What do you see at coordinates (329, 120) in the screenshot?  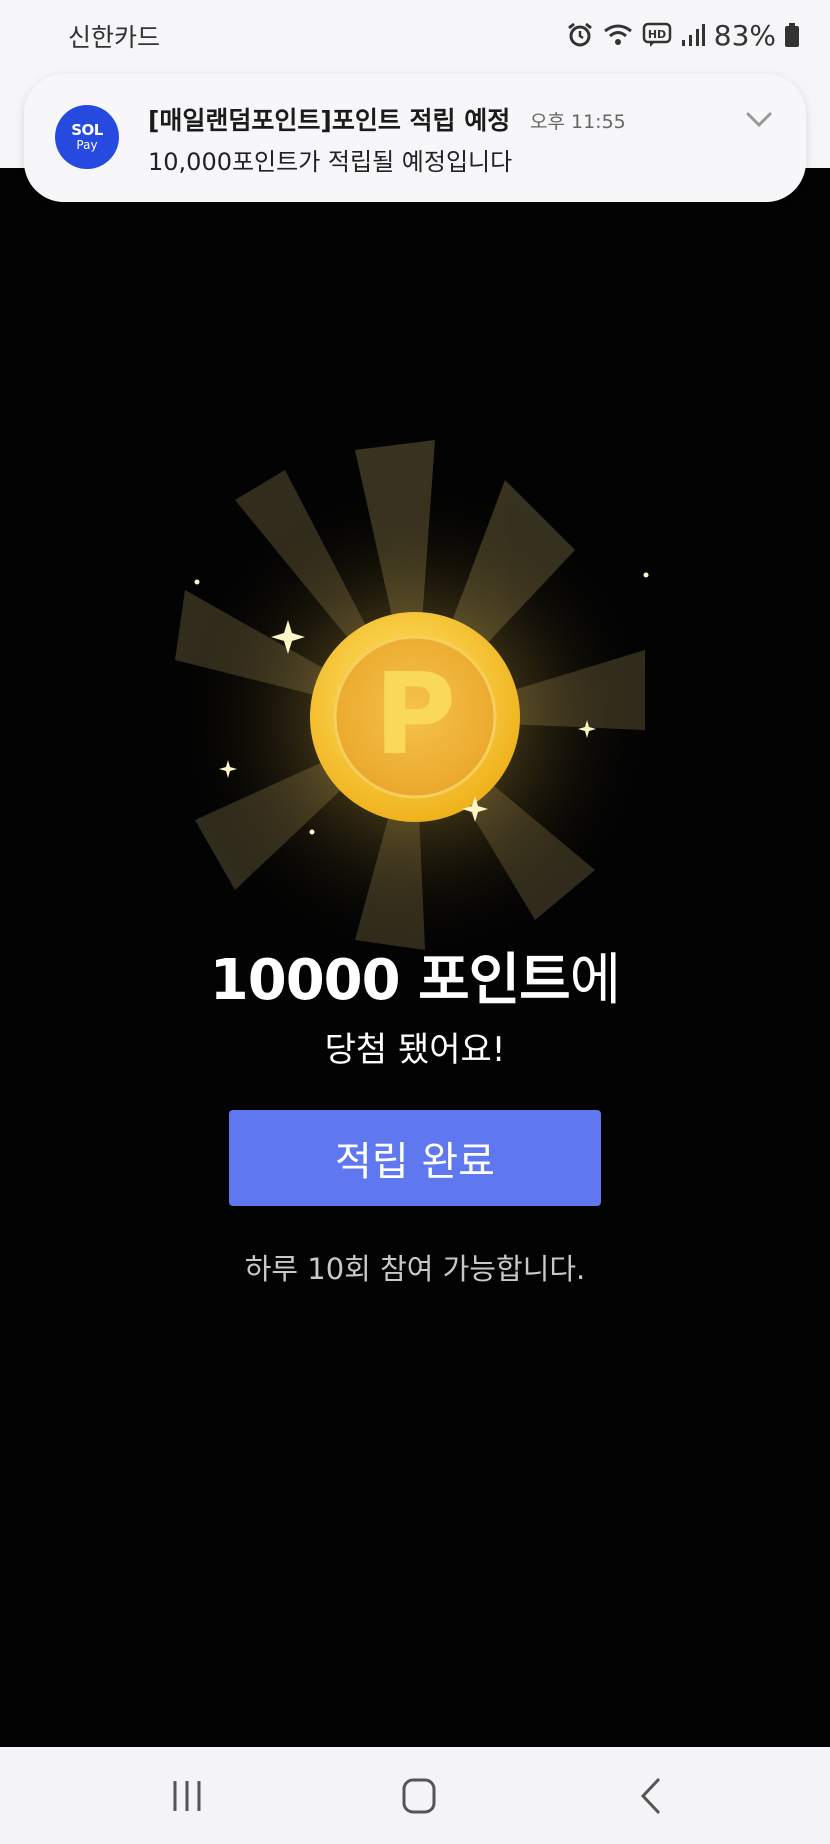 I see `notification-title: [매일랜덤포인트]포인트 적립 예정` at bounding box center [329, 120].